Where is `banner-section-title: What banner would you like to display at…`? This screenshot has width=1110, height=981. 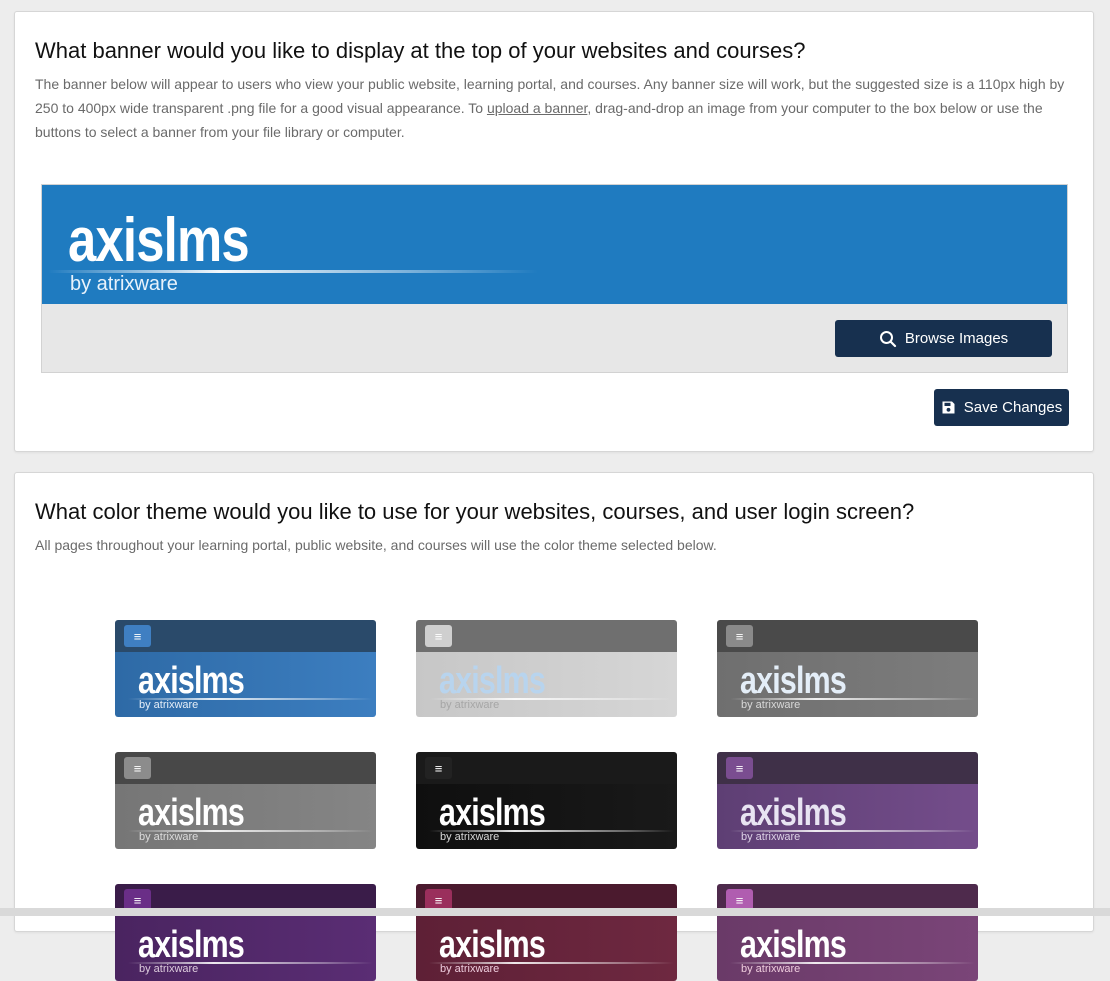
banner-section-title: What banner would you like to display at… is located at coordinates (420, 50).